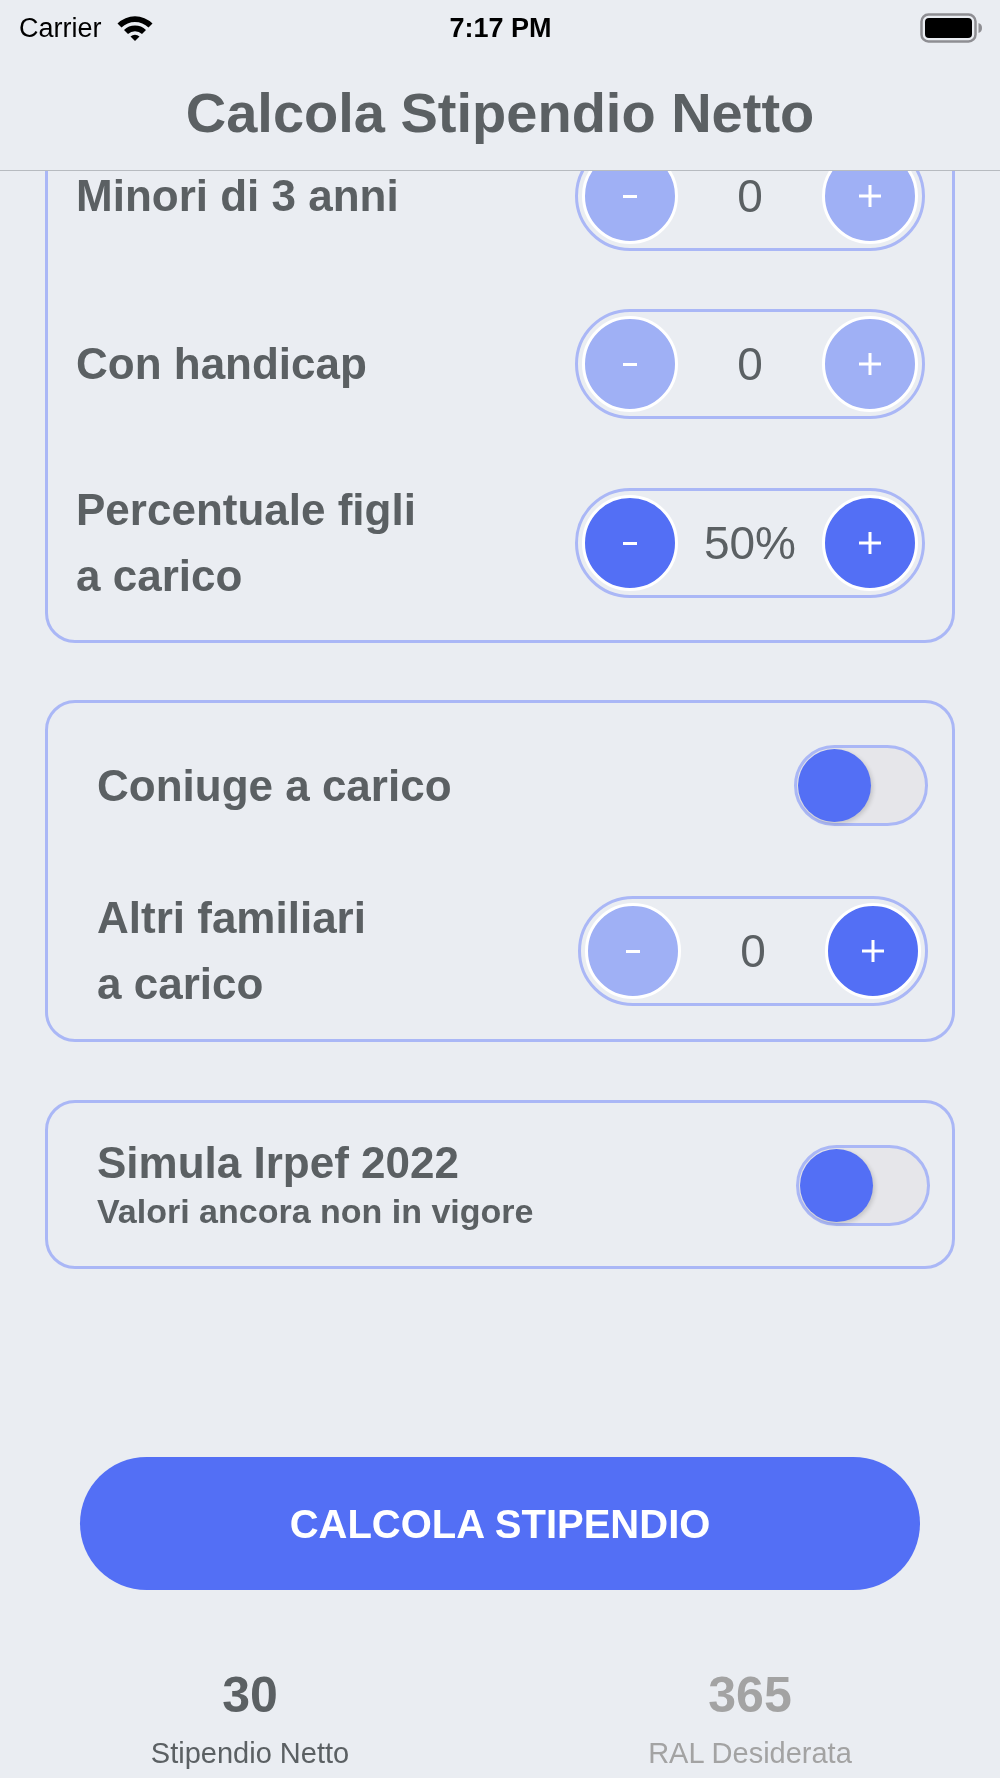  Describe the element at coordinates (221, 364) in the screenshot. I see `setting-label: Con handicap` at that location.